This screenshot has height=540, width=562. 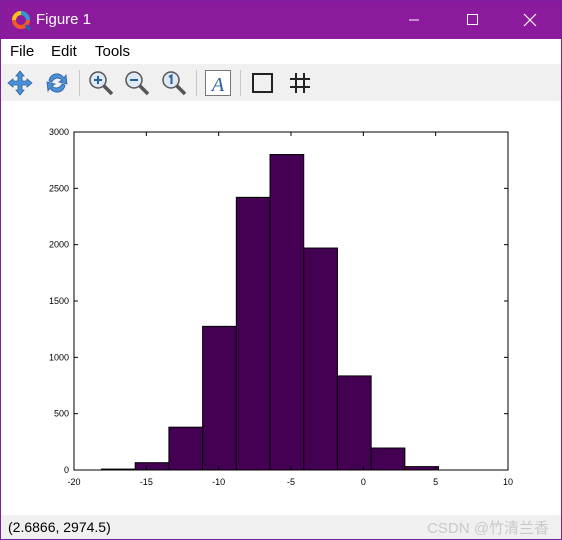 What do you see at coordinates (59, 527) in the screenshot?
I see `cursor-coordinates: (2.6866, 2974.5)` at bounding box center [59, 527].